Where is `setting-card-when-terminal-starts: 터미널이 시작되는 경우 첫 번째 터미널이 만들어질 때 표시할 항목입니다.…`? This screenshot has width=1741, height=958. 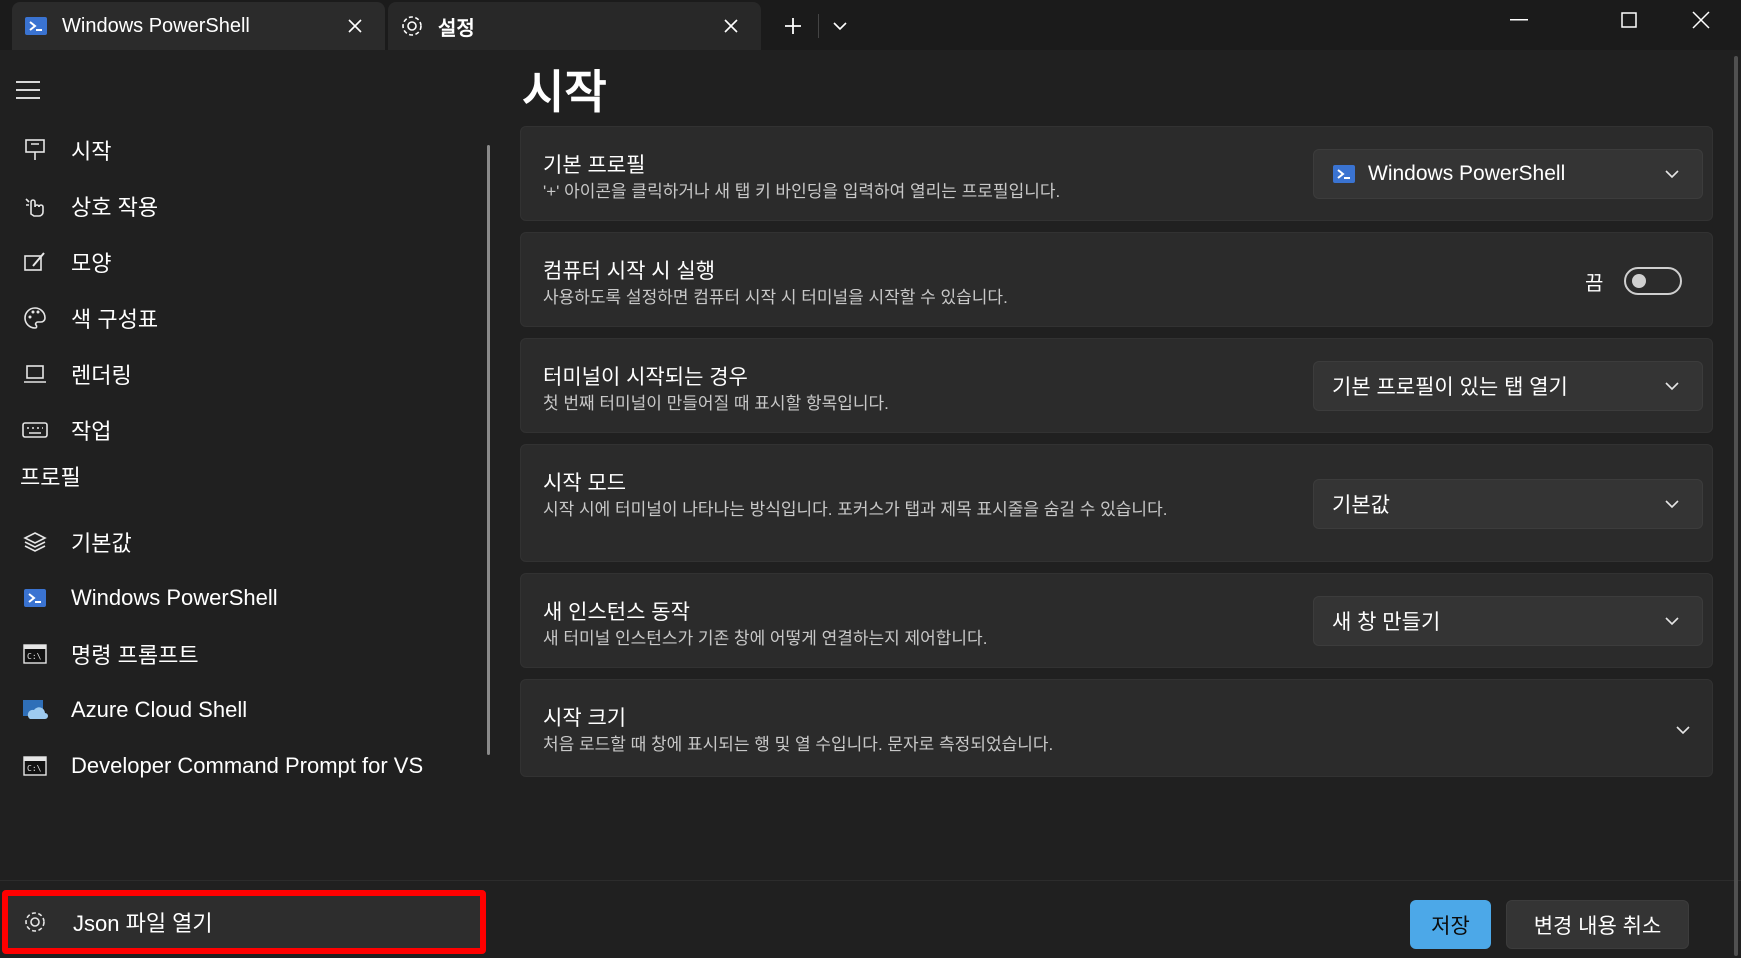
setting-card-when-terminal-starts: 터미널이 시작되는 경우 첫 번째 터미널이 만들어질 때 표시할 항목입니다.… is located at coordinates (1116, 385).